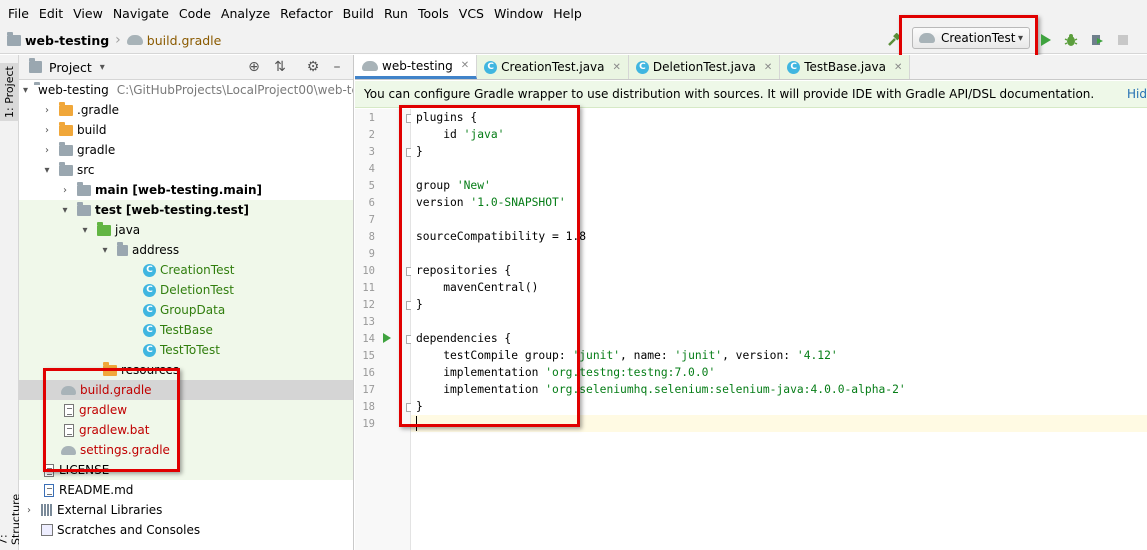 The width and height of the screenshot is (1147, 550). What do you see at coordinates (894, 40) in the screenshot?
I see `build-hammer-icon` at bounding box center [894, 40].